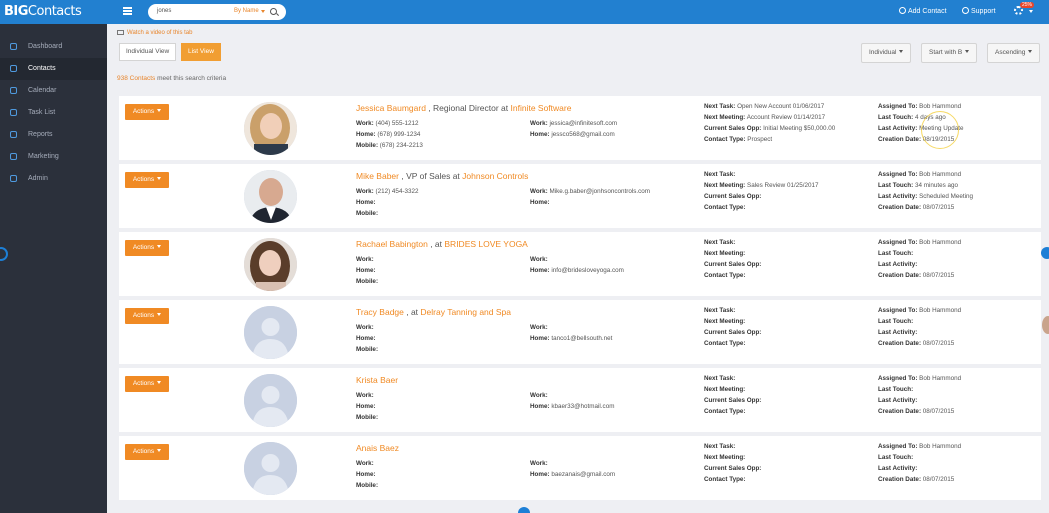 This screenshot has width=1049, height=513. What do you see at coordinates (201, 52) in the screenshot?
I see `list-view-button: List View` at bounding box center [201, 52].